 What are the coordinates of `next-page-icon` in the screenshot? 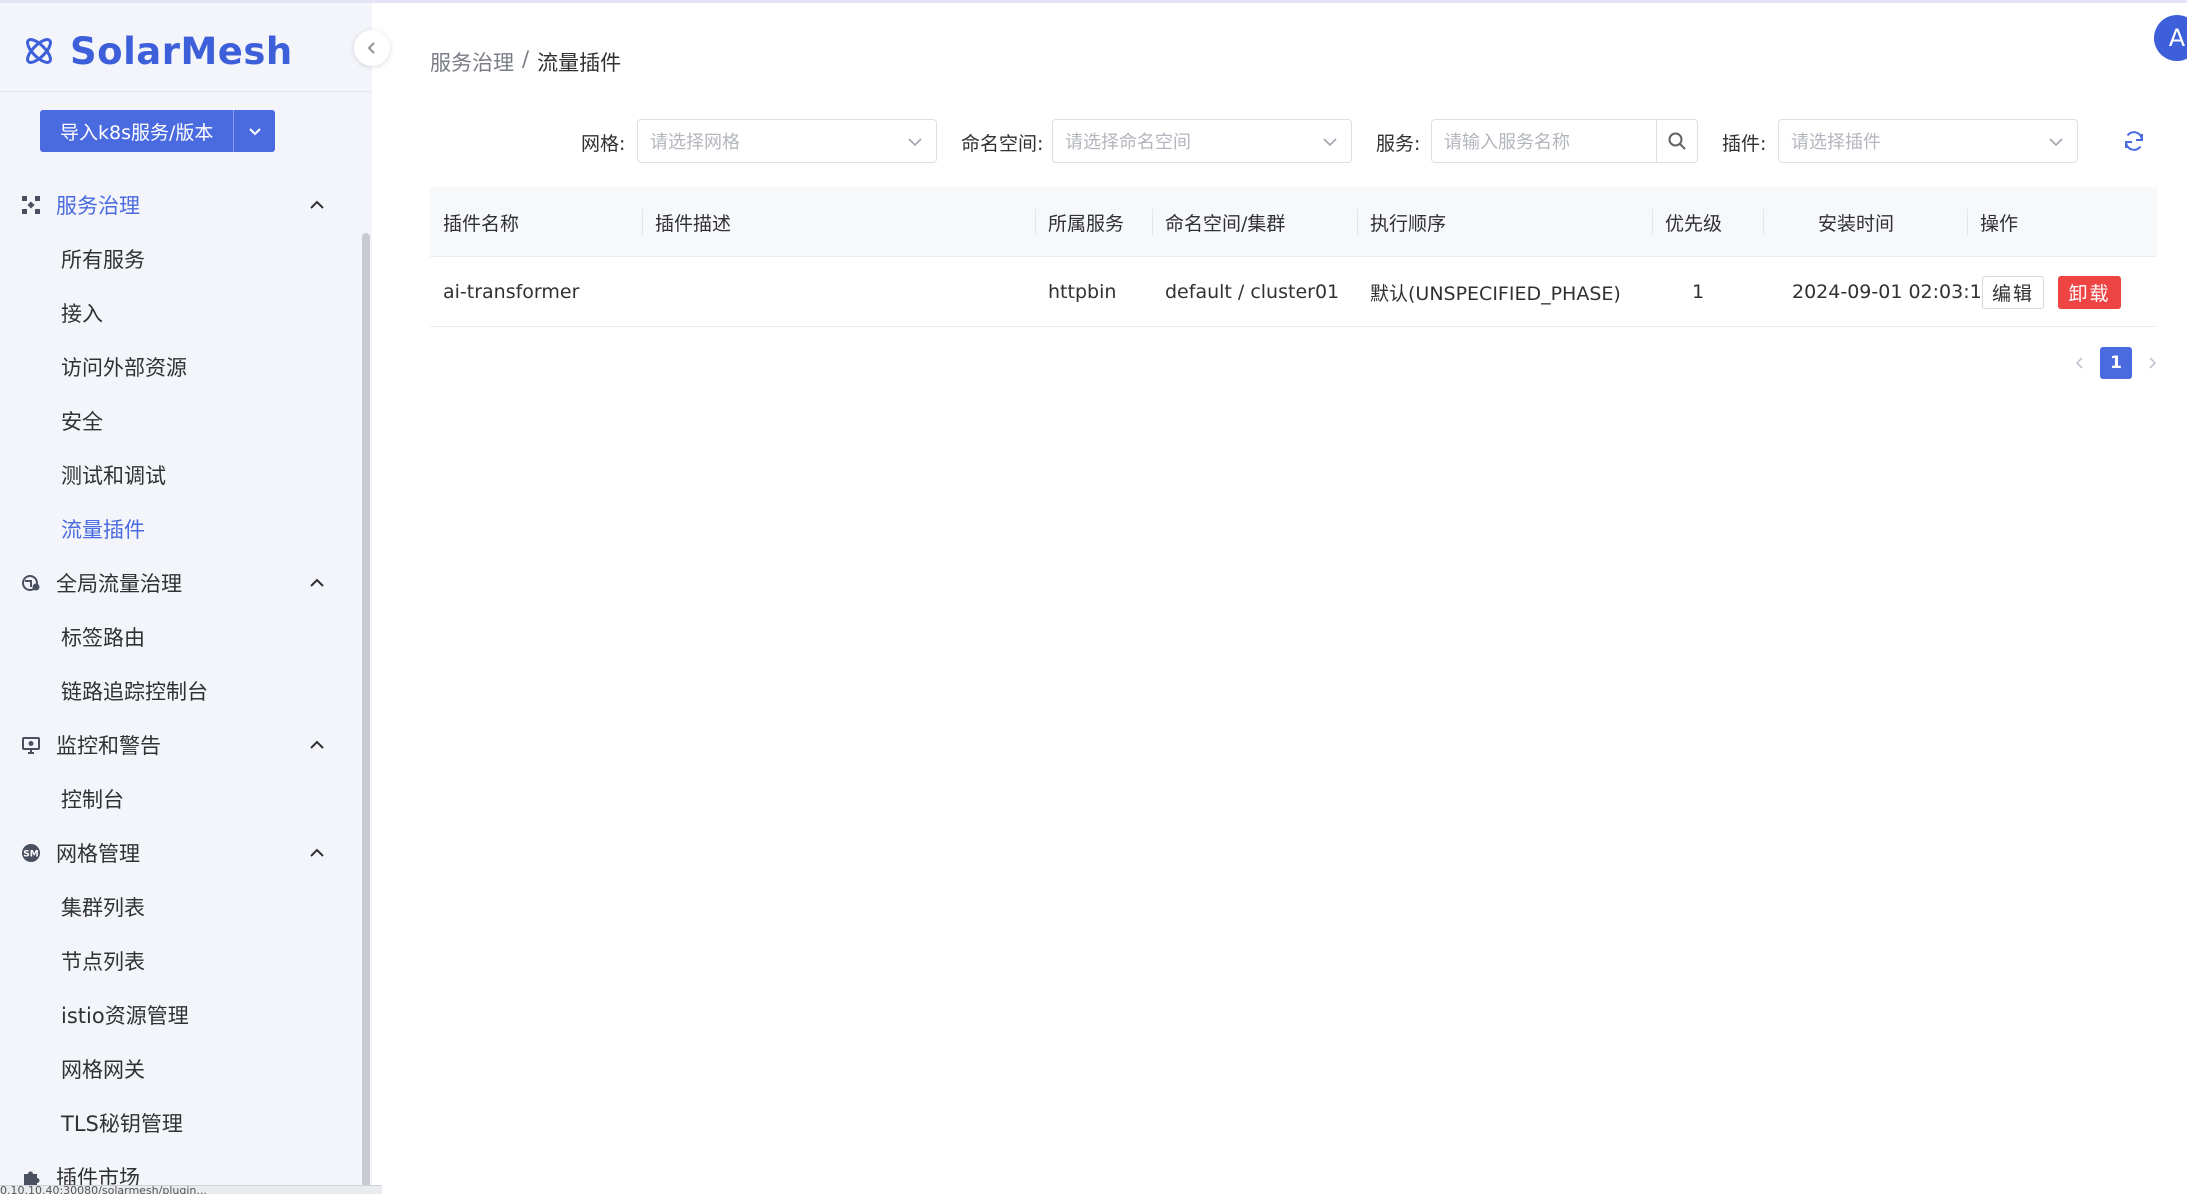 It's located at (2152, 363).